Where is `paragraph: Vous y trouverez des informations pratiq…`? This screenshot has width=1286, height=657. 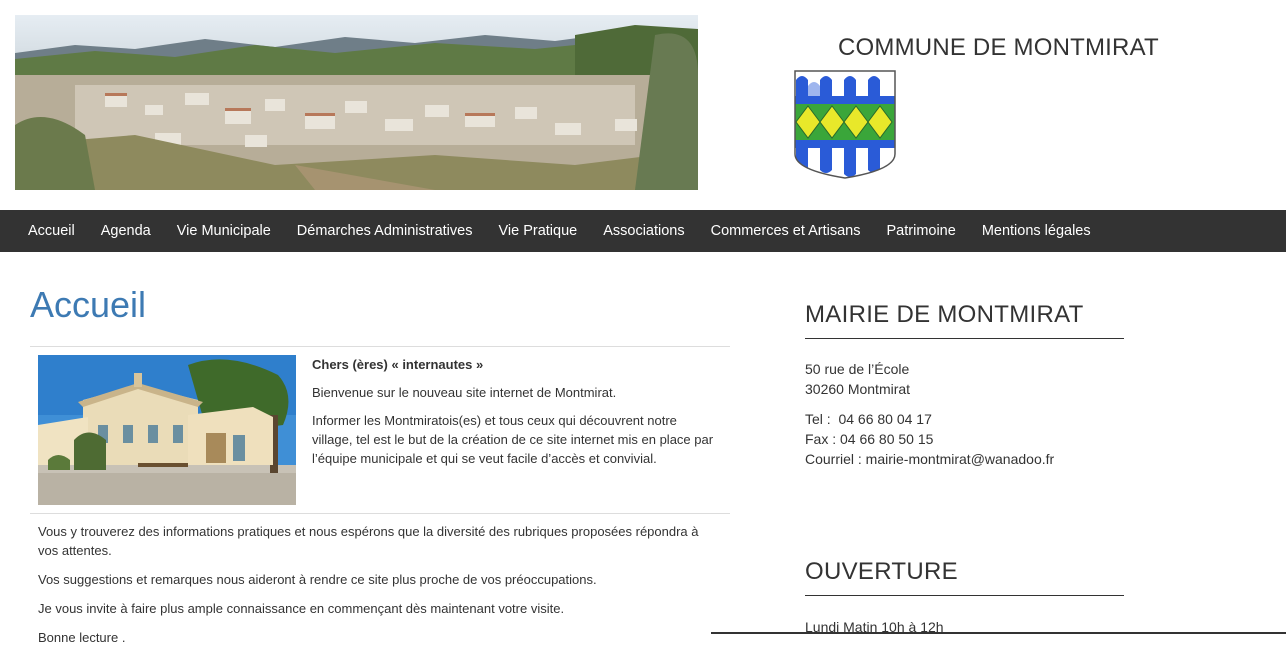 paragraph: Vous y trouverez des informations pratiq… is located at coordinates (368, 541).